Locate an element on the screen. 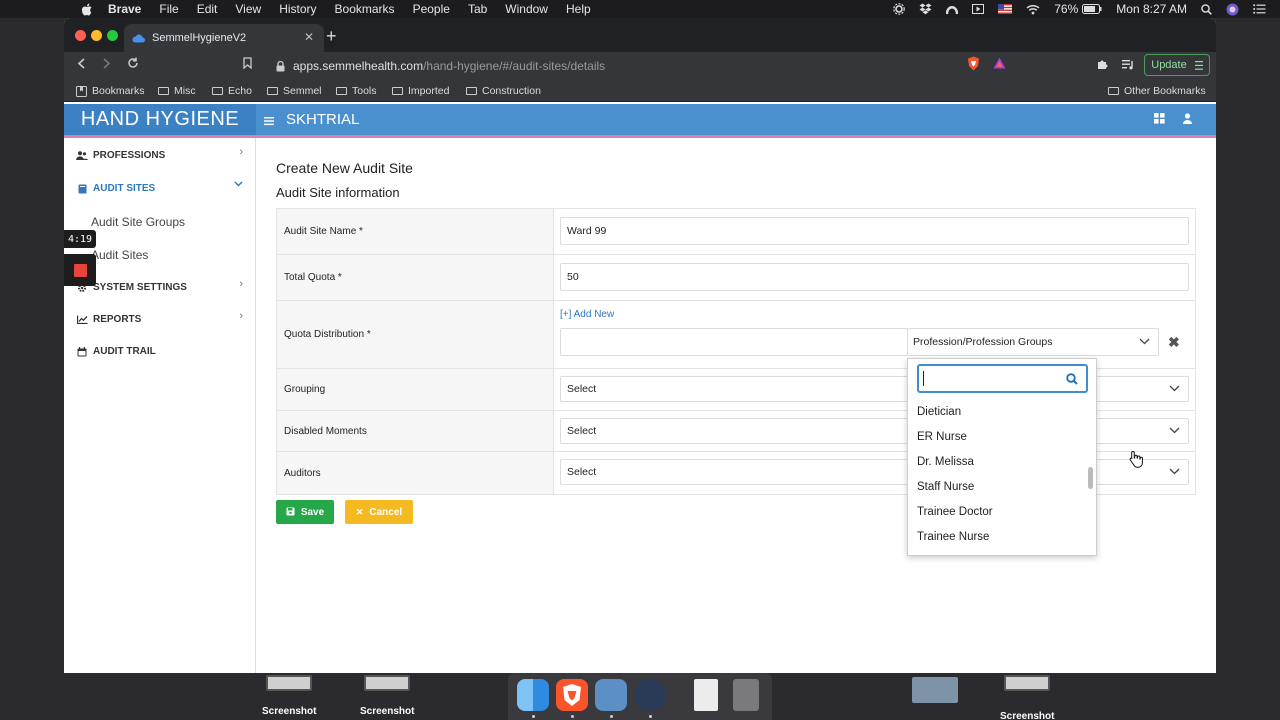 The width and height of the screenshot is (1280, 720). document-stack-icon is located at coordinates (706, 695).